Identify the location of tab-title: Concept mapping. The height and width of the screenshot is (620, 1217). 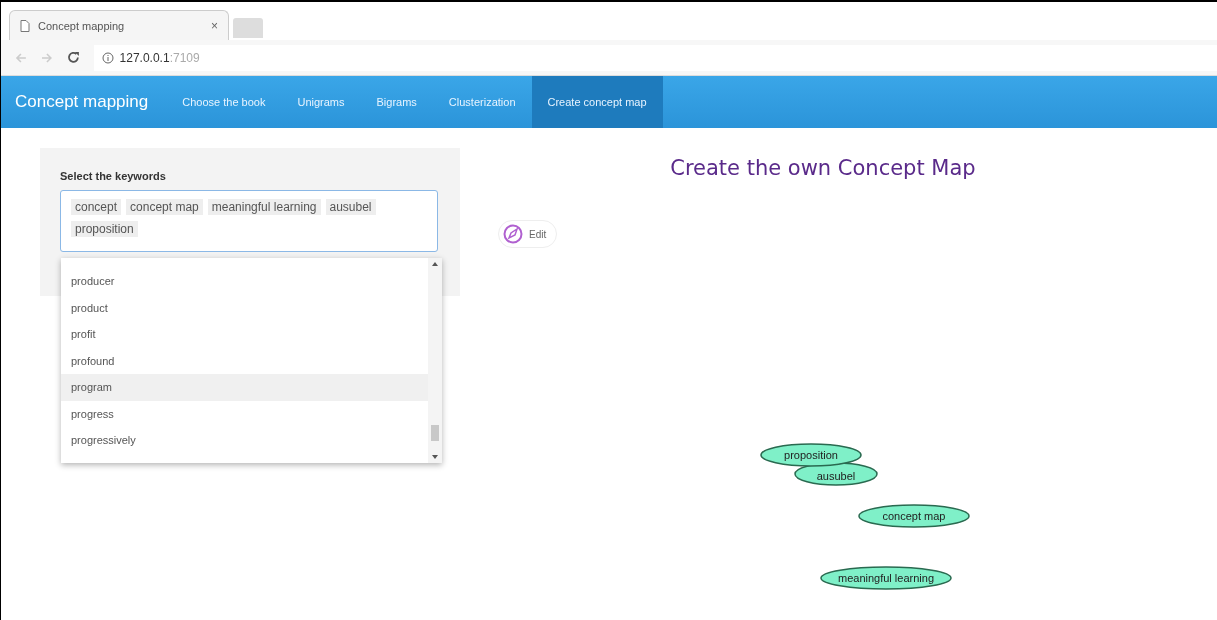
(82, 25).